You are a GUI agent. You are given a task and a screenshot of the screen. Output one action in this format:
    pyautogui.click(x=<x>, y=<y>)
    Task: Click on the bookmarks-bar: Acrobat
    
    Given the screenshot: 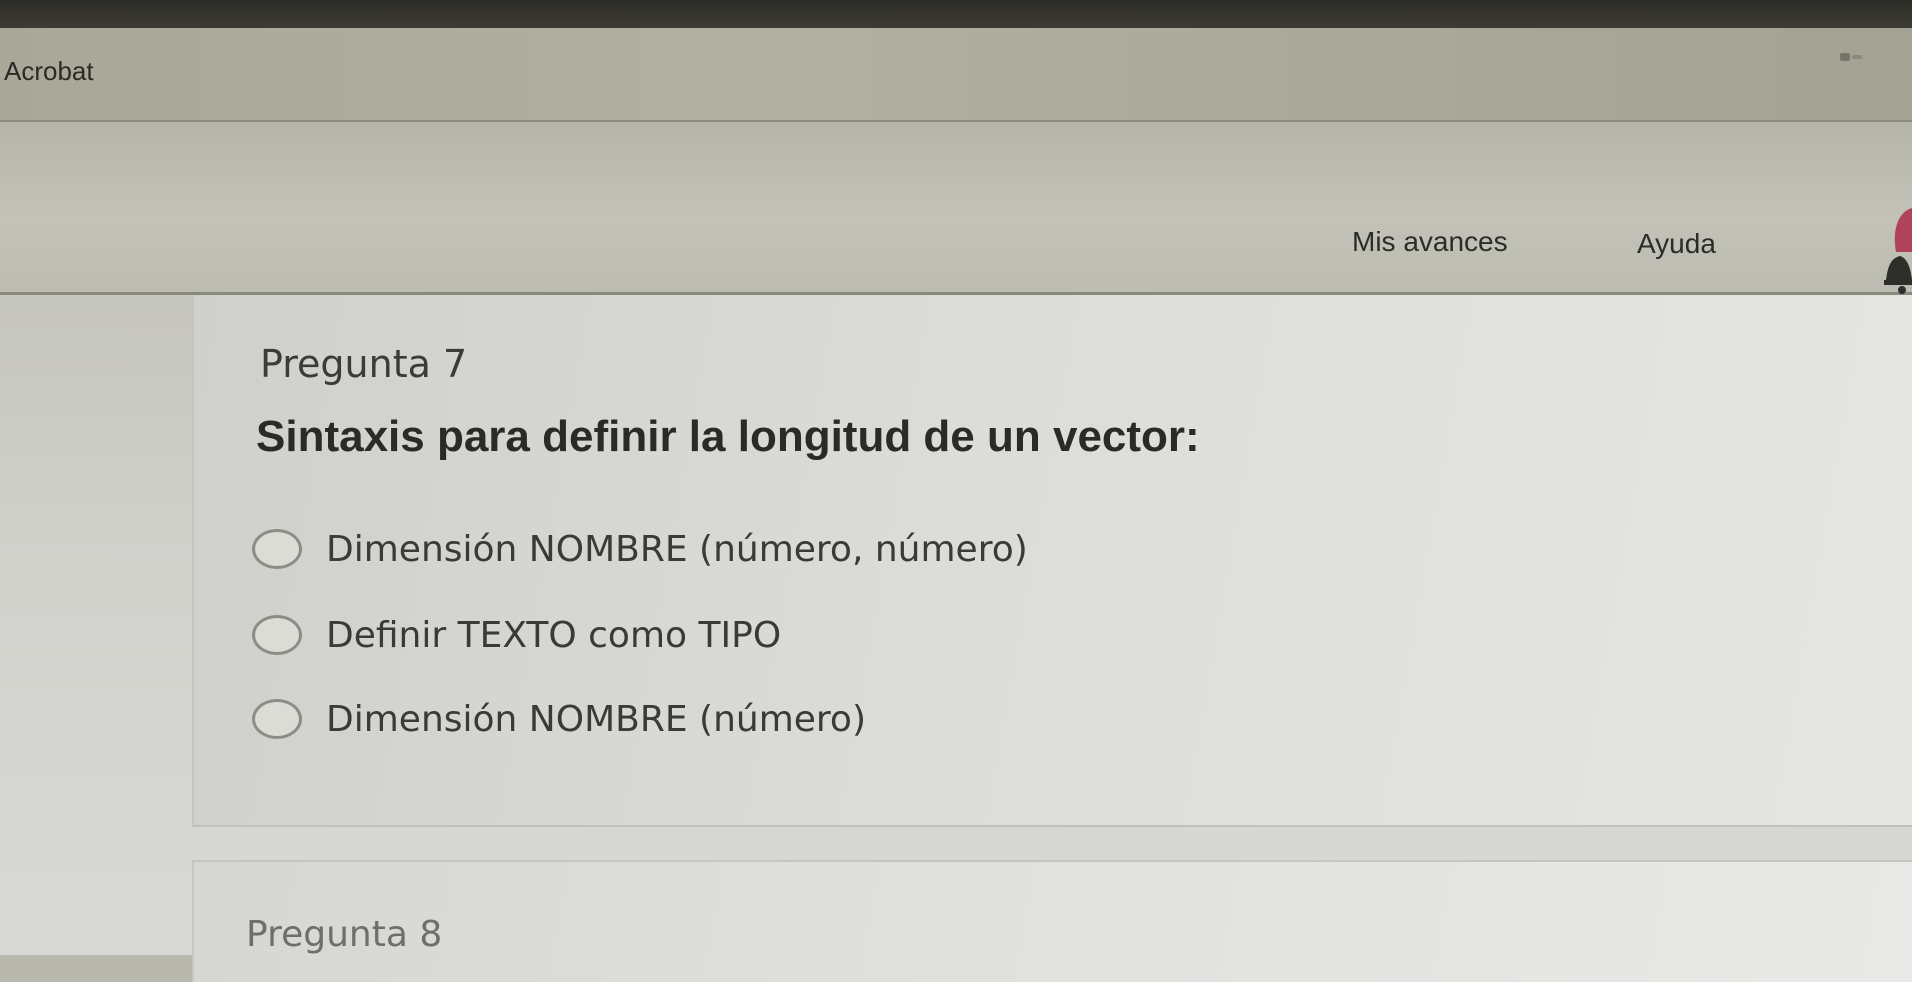 What is the action you would take?
    pyautogui.click(x=956, y=75)
    